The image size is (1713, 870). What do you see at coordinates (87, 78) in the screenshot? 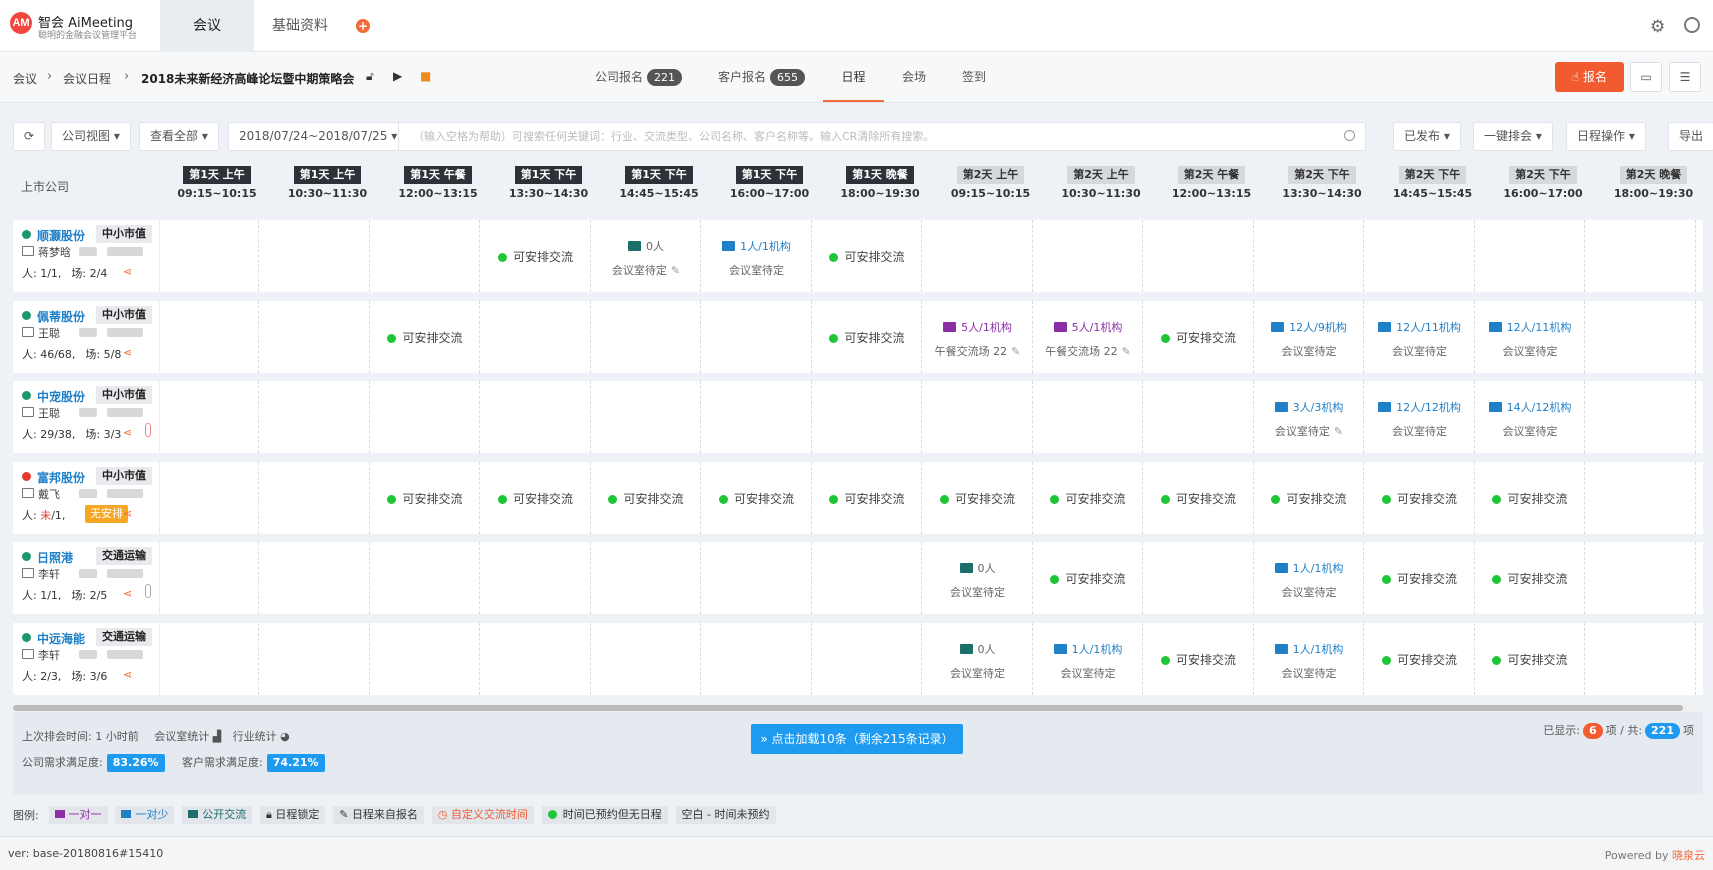
I see `breadcrumb-schedule: 会议日程` at bounding box center [87, 78].